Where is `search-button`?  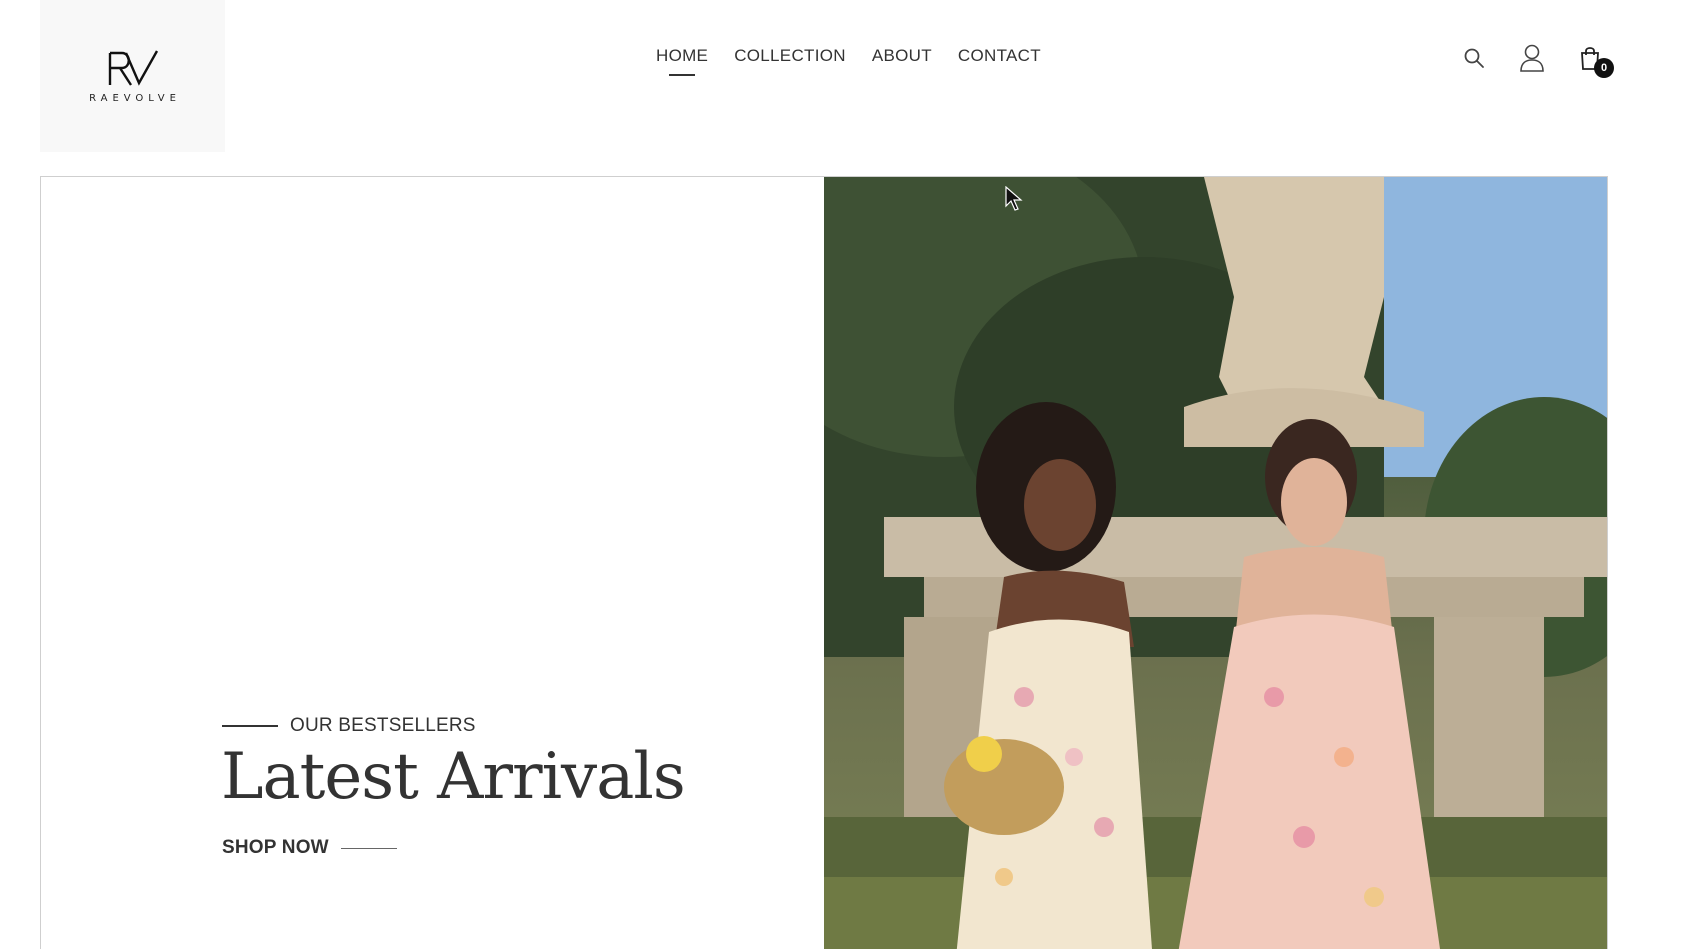 search-button is located at coordinates (1474, 58).